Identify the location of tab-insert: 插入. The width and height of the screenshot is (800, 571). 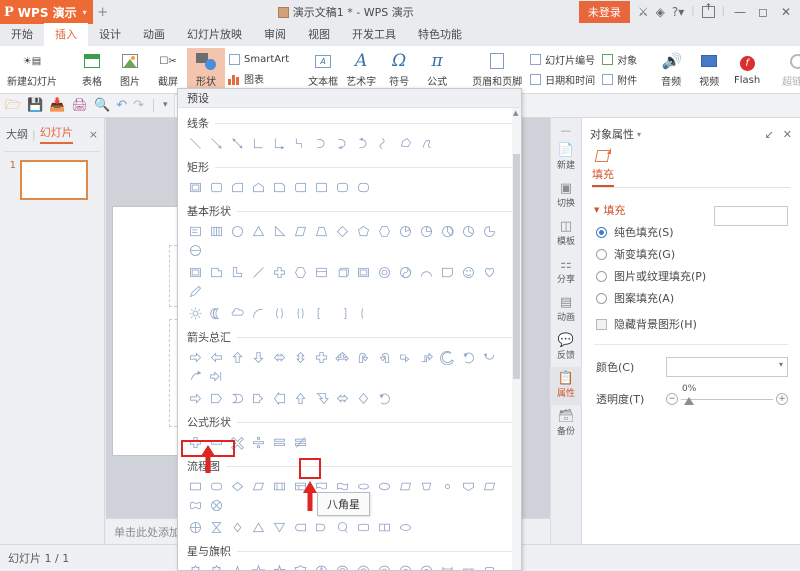
(66, 34).